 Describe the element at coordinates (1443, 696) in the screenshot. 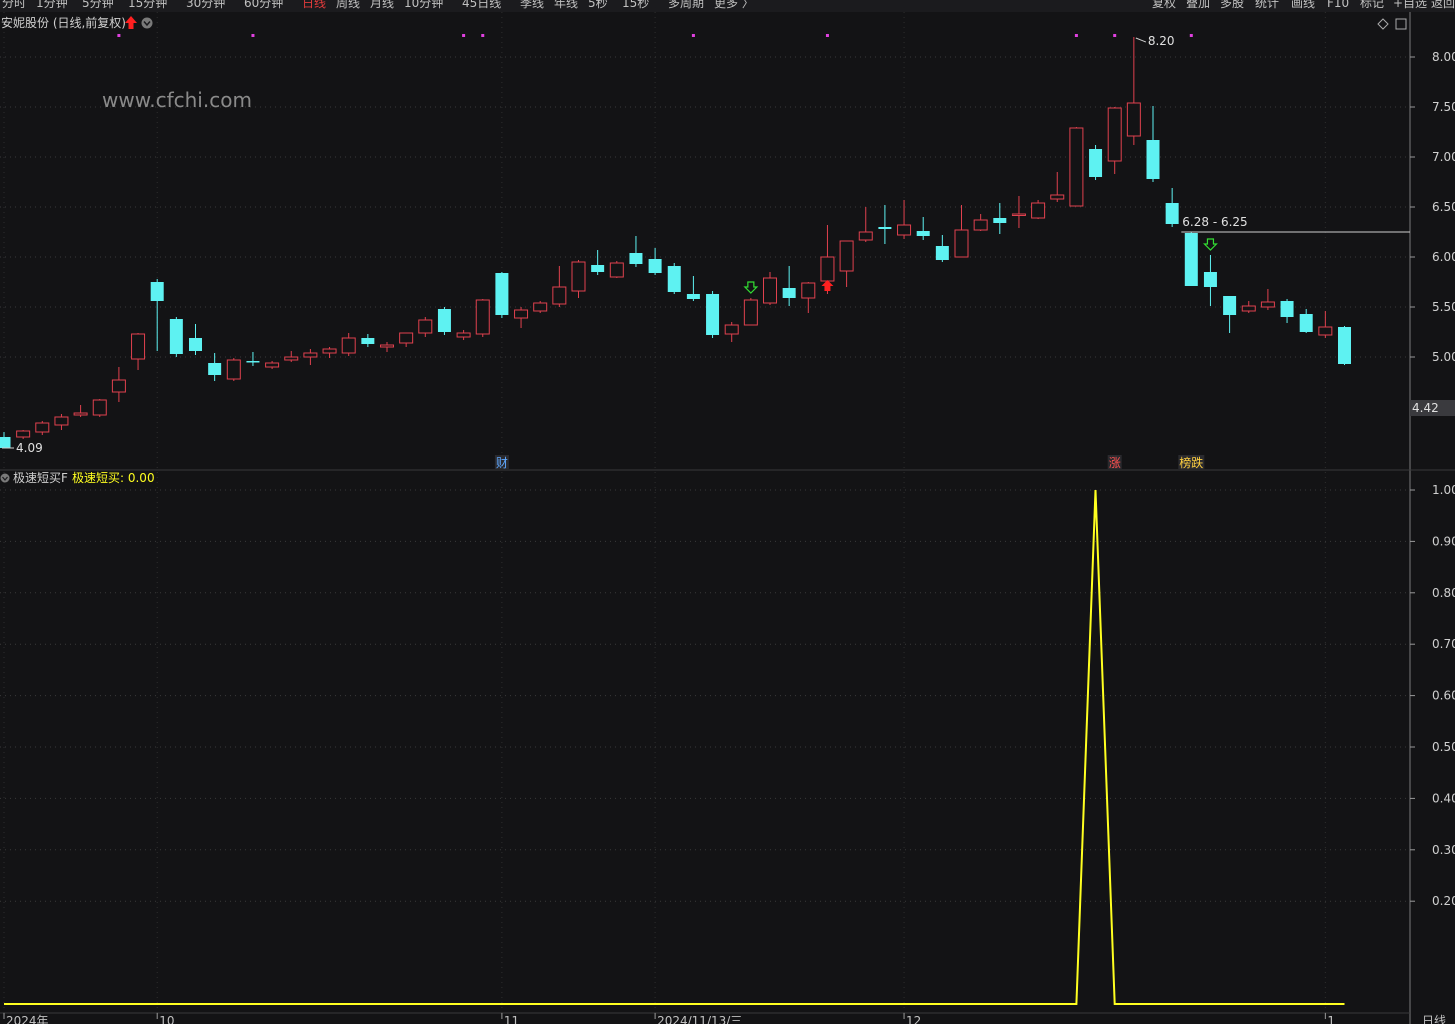

I see `indicator-tick-label: 0.60` at that location.